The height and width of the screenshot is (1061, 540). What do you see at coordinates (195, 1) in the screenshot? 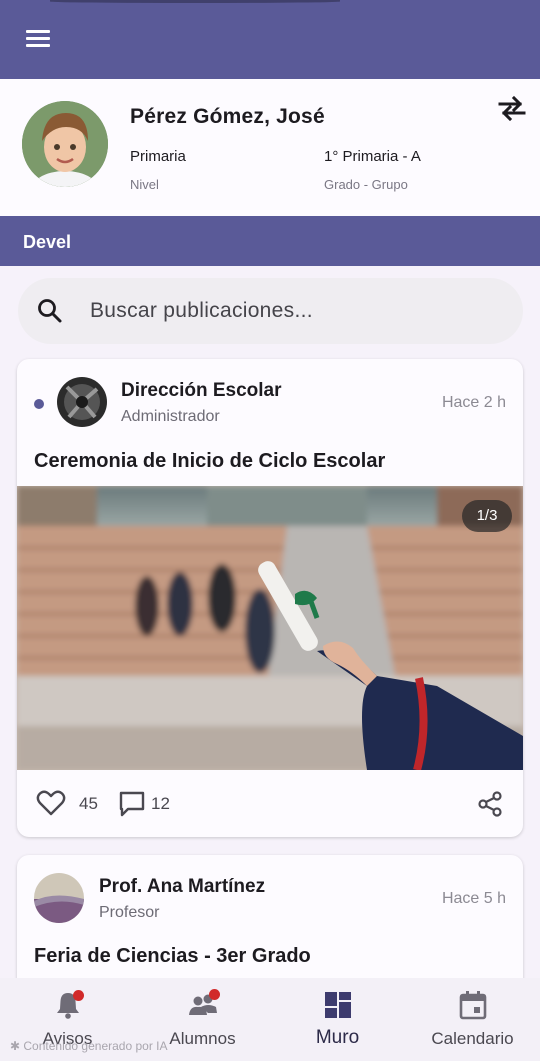
I see `status-decoration` at bounding box center [195, 1].